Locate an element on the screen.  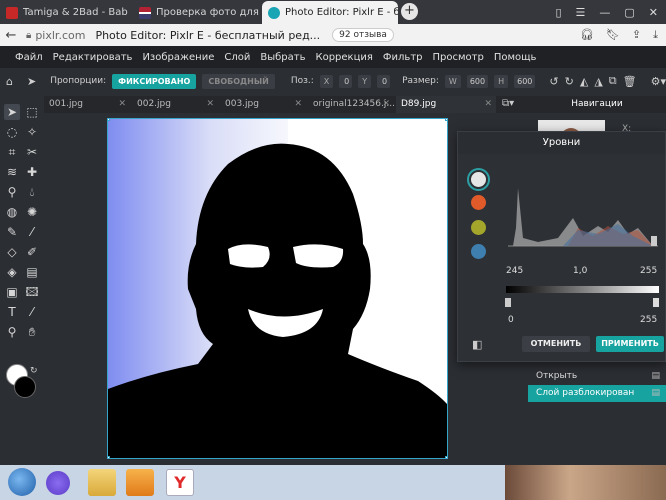
settings-icon: ⚙▾ is located at coordinates (658, 81).